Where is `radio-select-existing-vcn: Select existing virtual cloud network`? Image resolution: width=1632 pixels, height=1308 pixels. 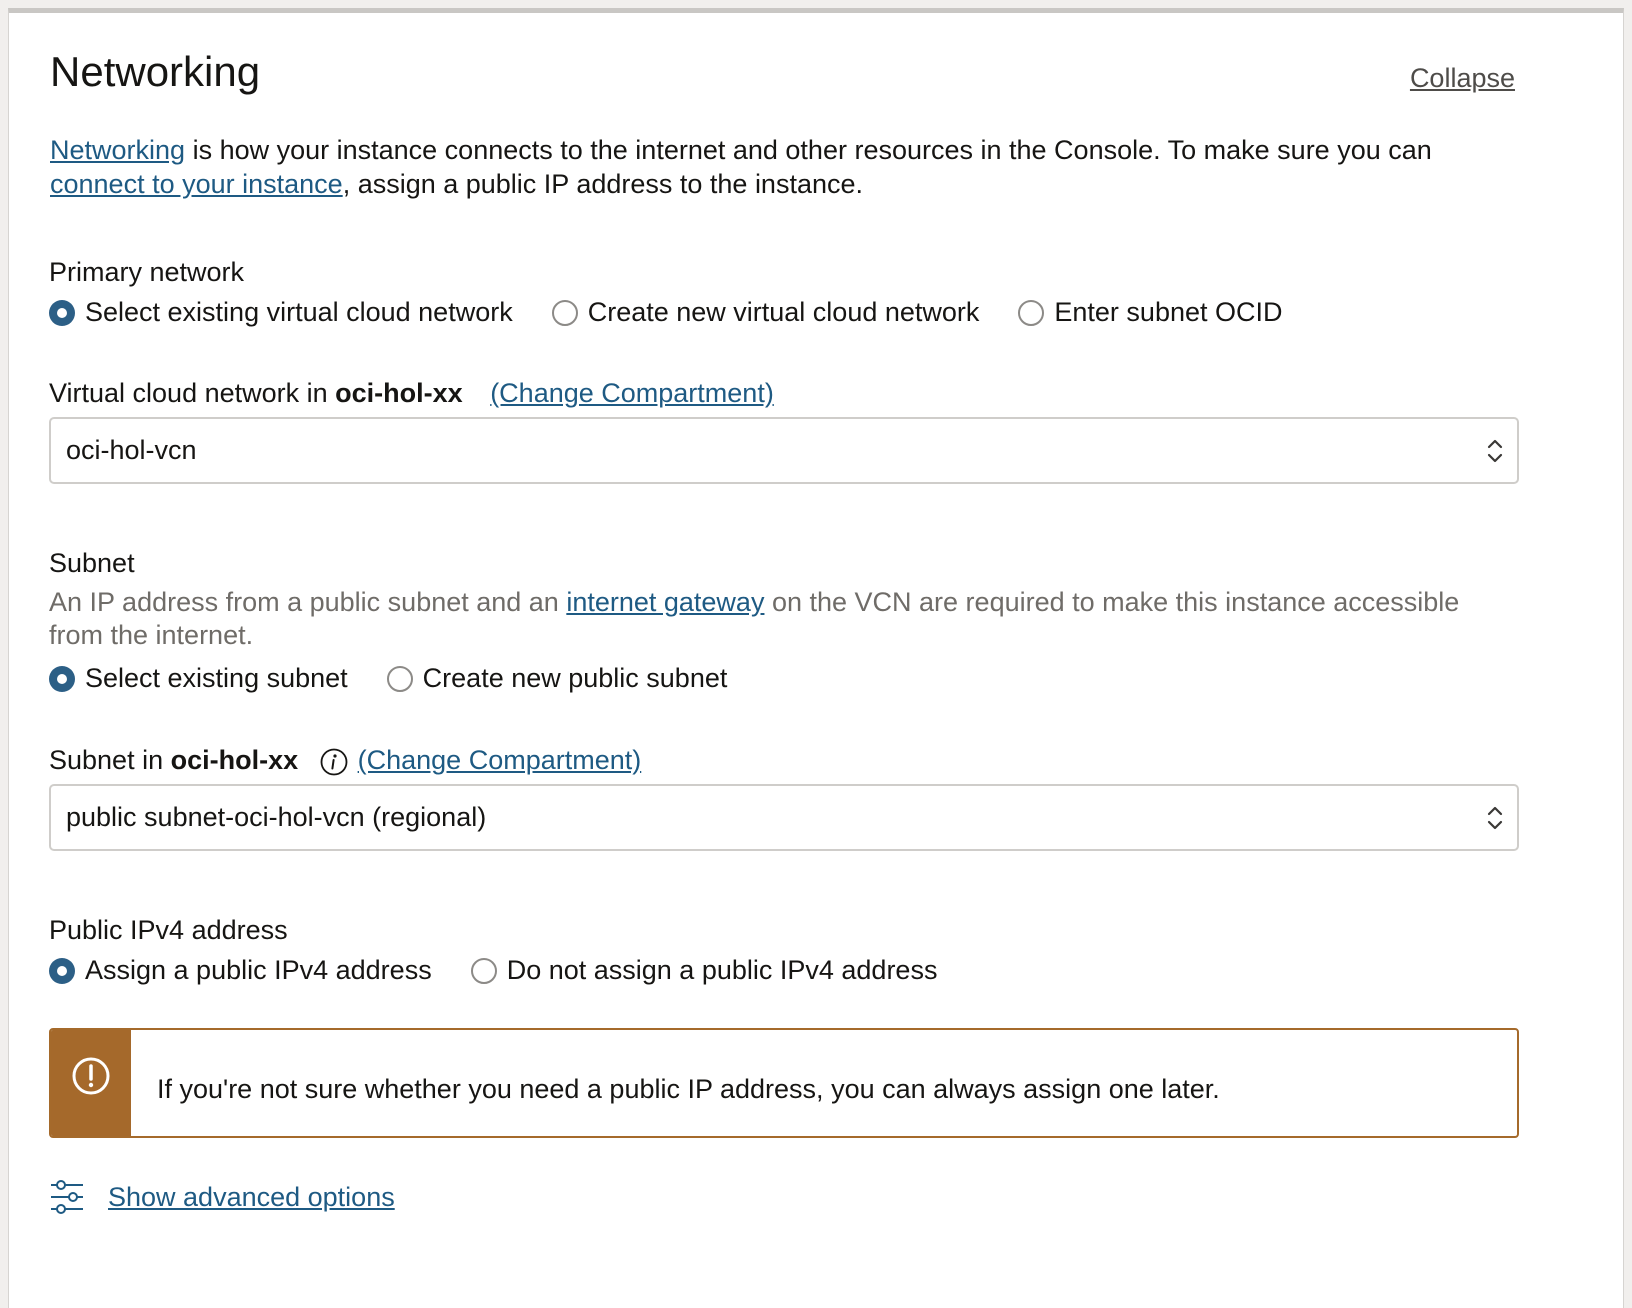 radio-select-existing-vcn: Select existing virtual cloud network is located at coordinates (281, 312).